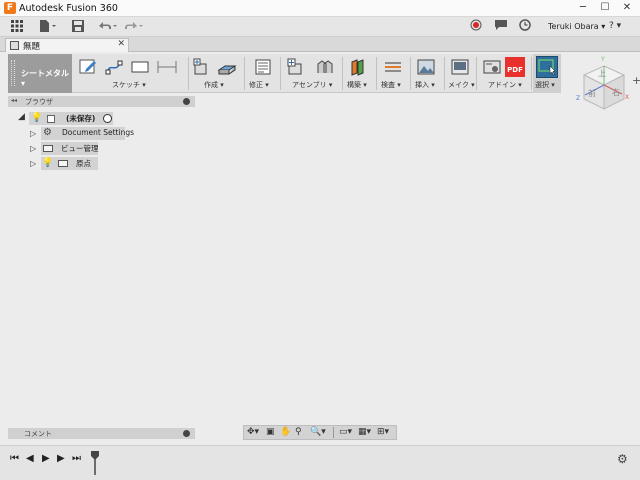  I want to click on timeline-play-button: ▶, so click(46, 458).